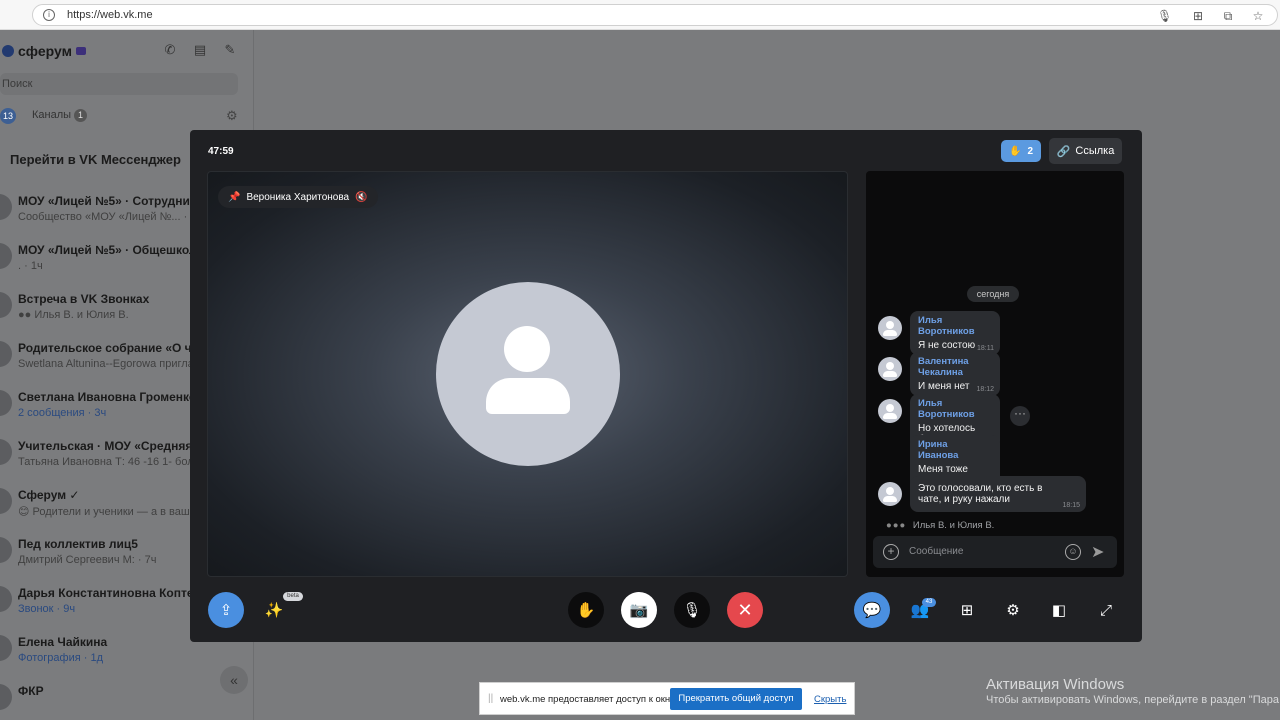  I want to click on message-text: И меня нет, so click(944, 386).